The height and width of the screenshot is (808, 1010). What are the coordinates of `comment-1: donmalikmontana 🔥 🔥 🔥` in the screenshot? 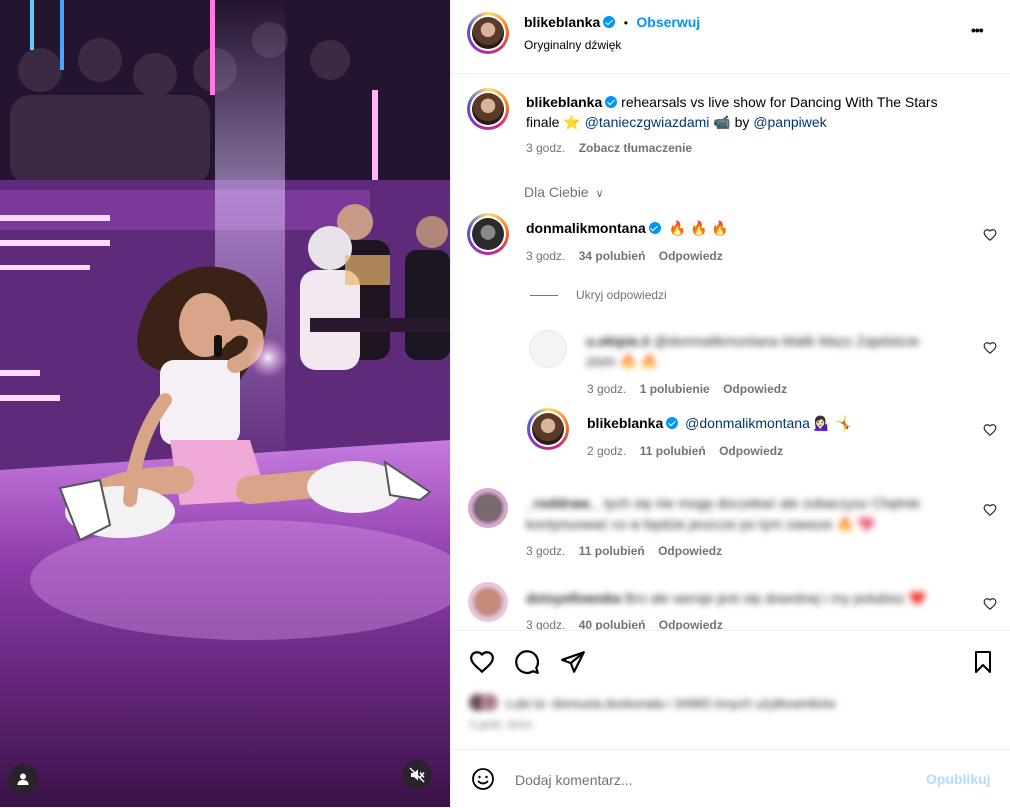 It's located at (627, 228).